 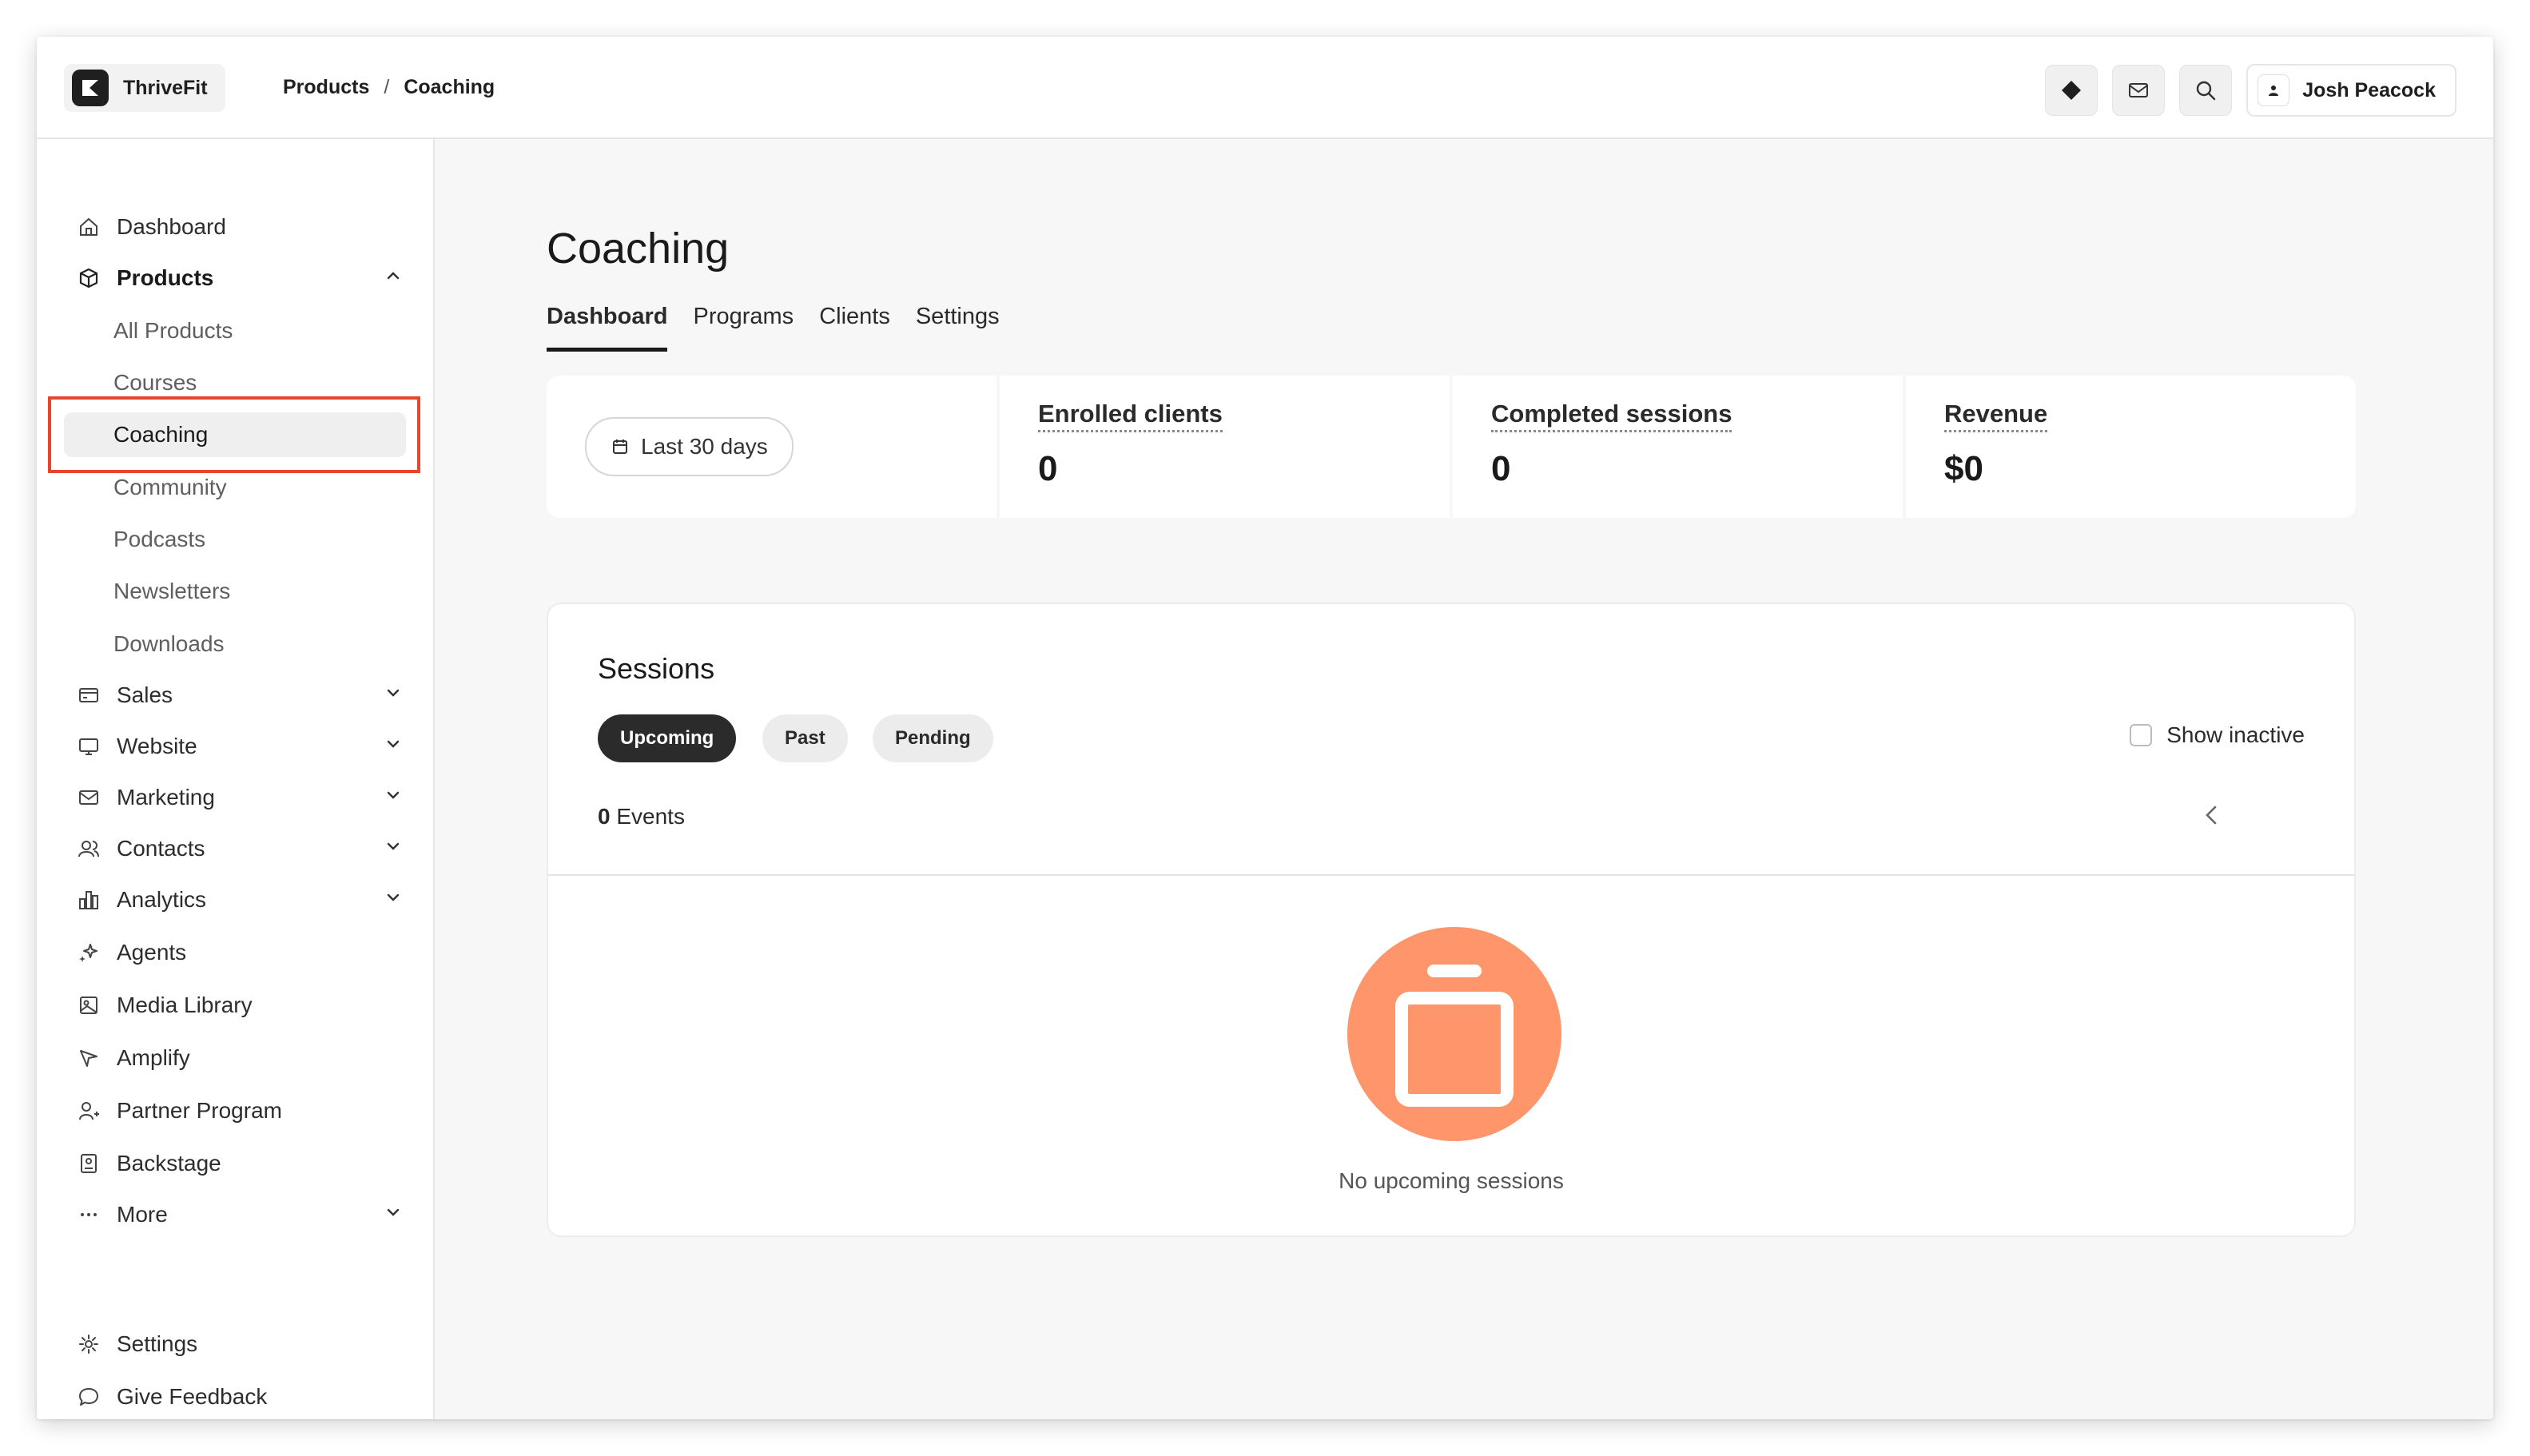 What do you see at coordinates (326, 87) in the screenshot?
I see `breadcrumb-products: Products` at bounding box center [326, 87].